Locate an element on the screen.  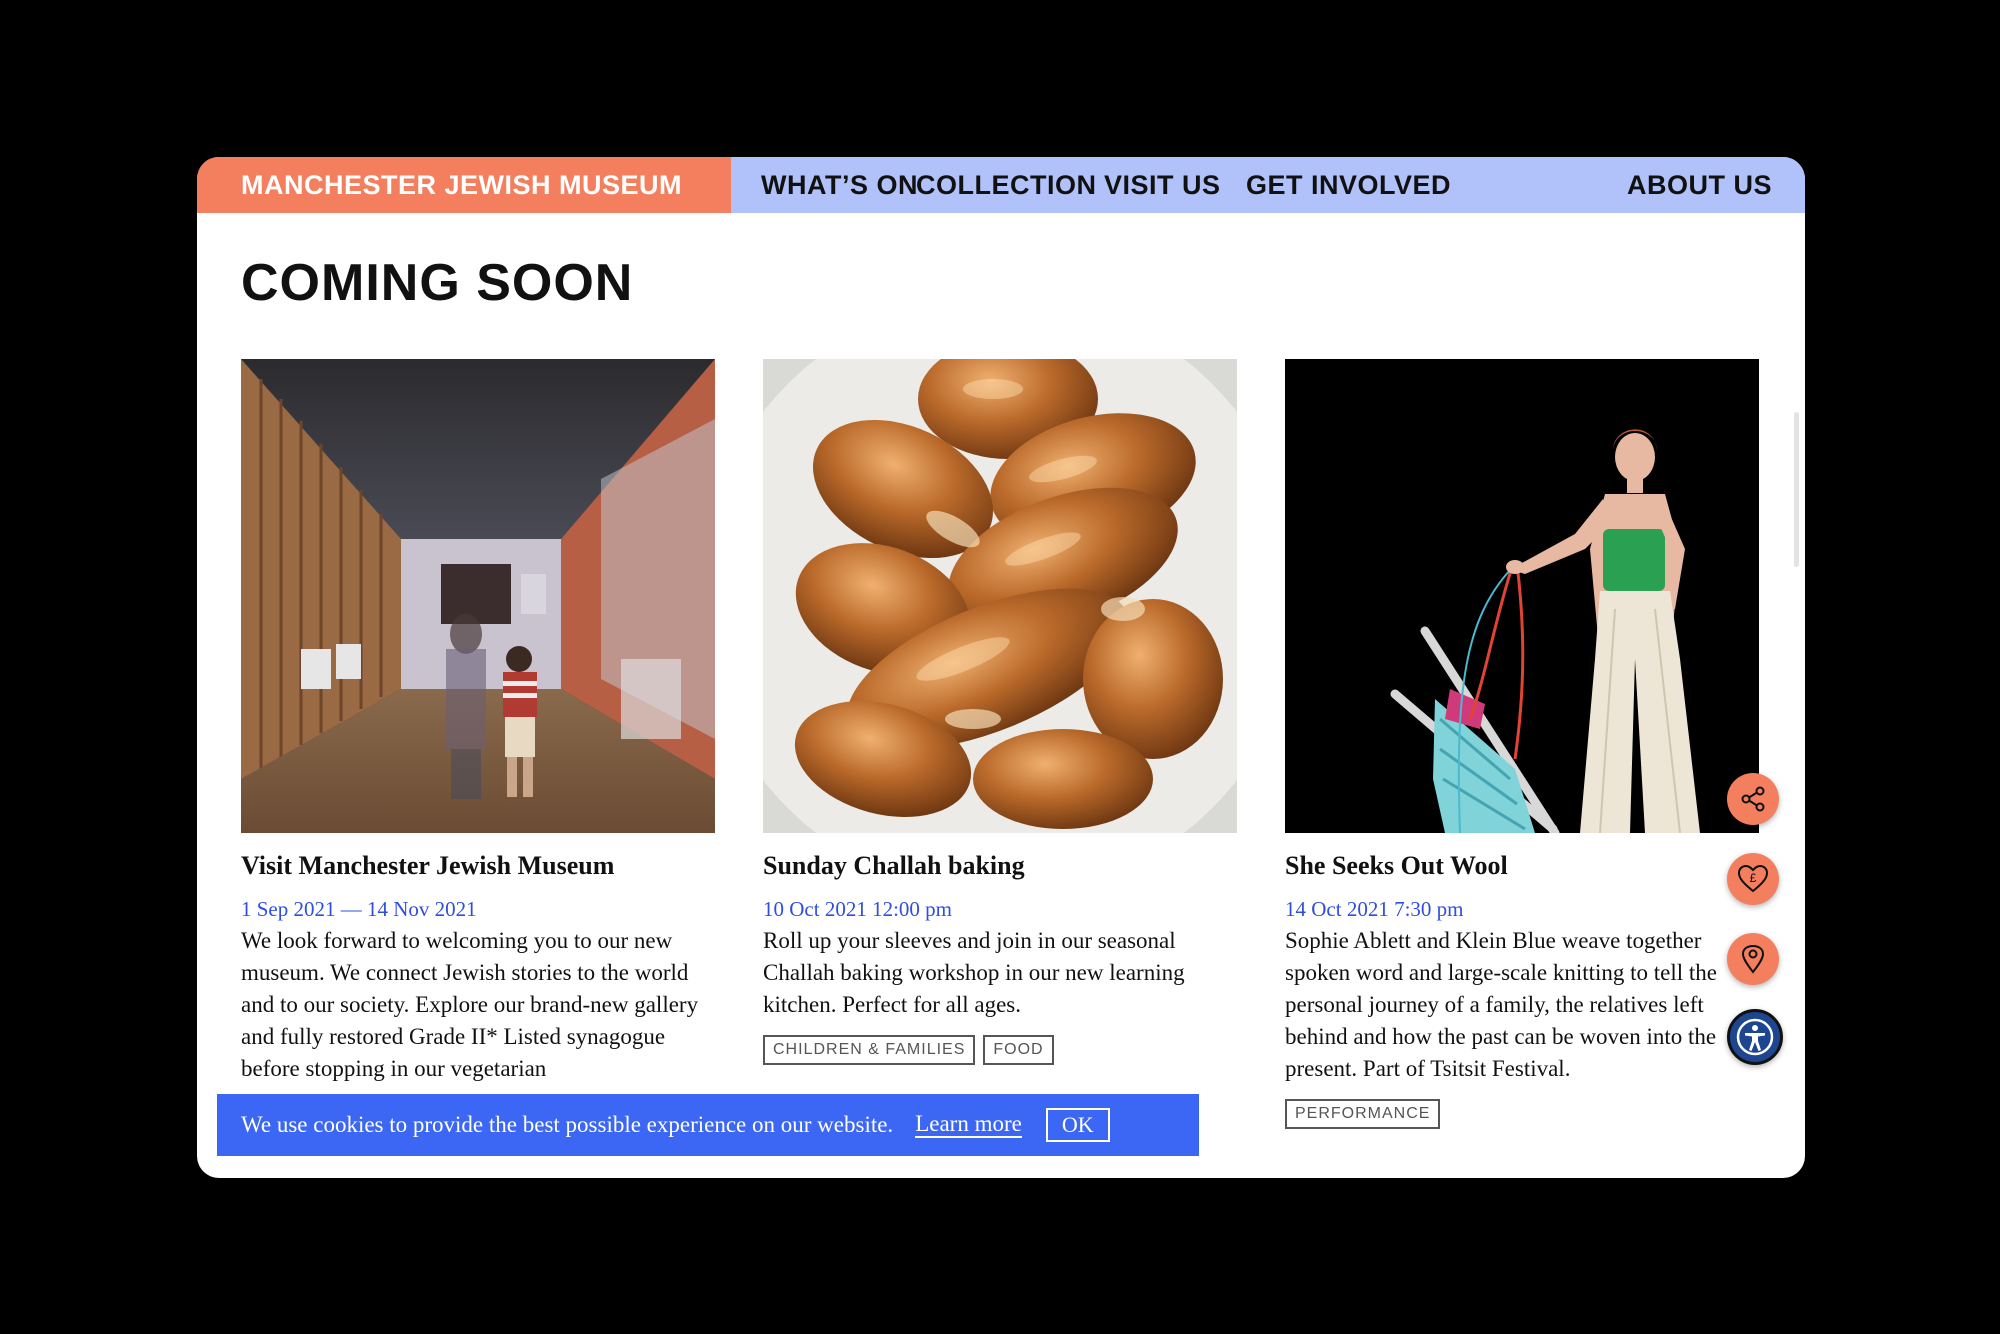
location-button is located at coordinates (1753, 959).